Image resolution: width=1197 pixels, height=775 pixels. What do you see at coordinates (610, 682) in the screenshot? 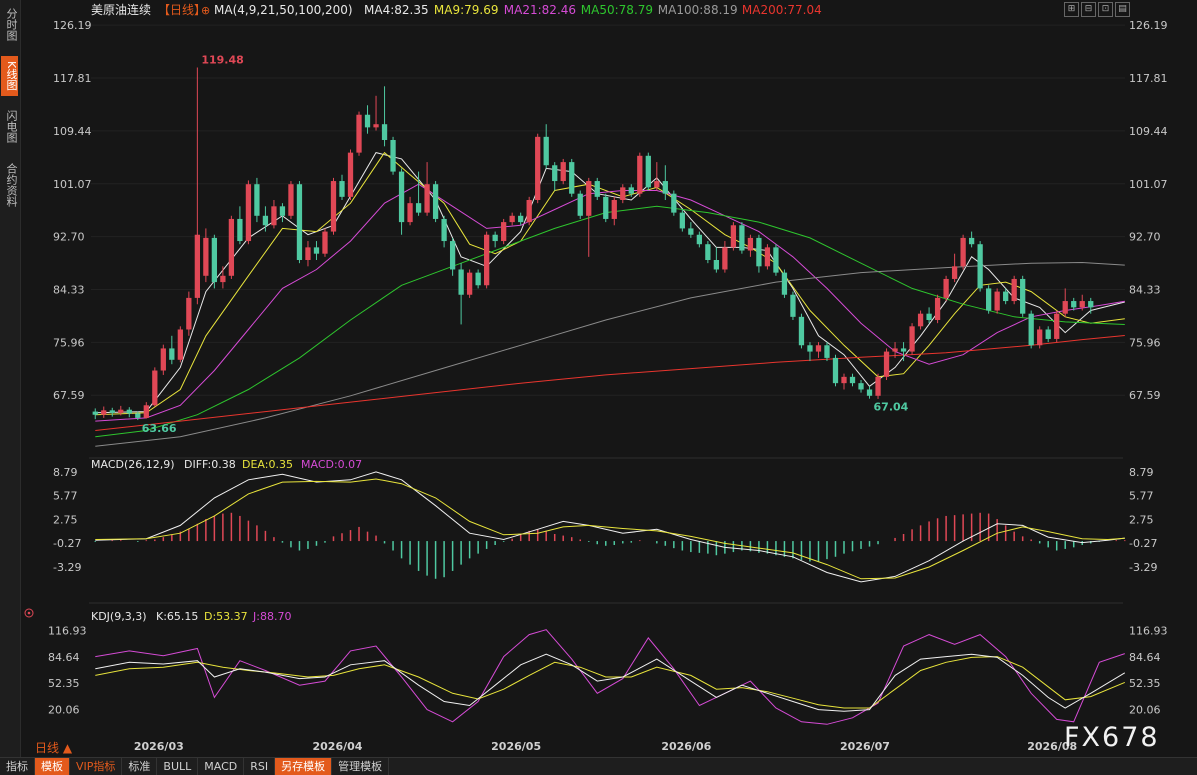
I see `kdj-k-line` at bounding box center [610, 682].